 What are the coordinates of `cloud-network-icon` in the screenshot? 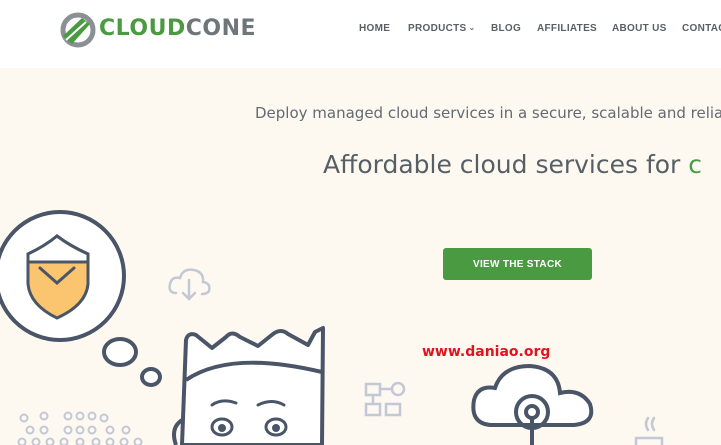 It's located at (532, 404).